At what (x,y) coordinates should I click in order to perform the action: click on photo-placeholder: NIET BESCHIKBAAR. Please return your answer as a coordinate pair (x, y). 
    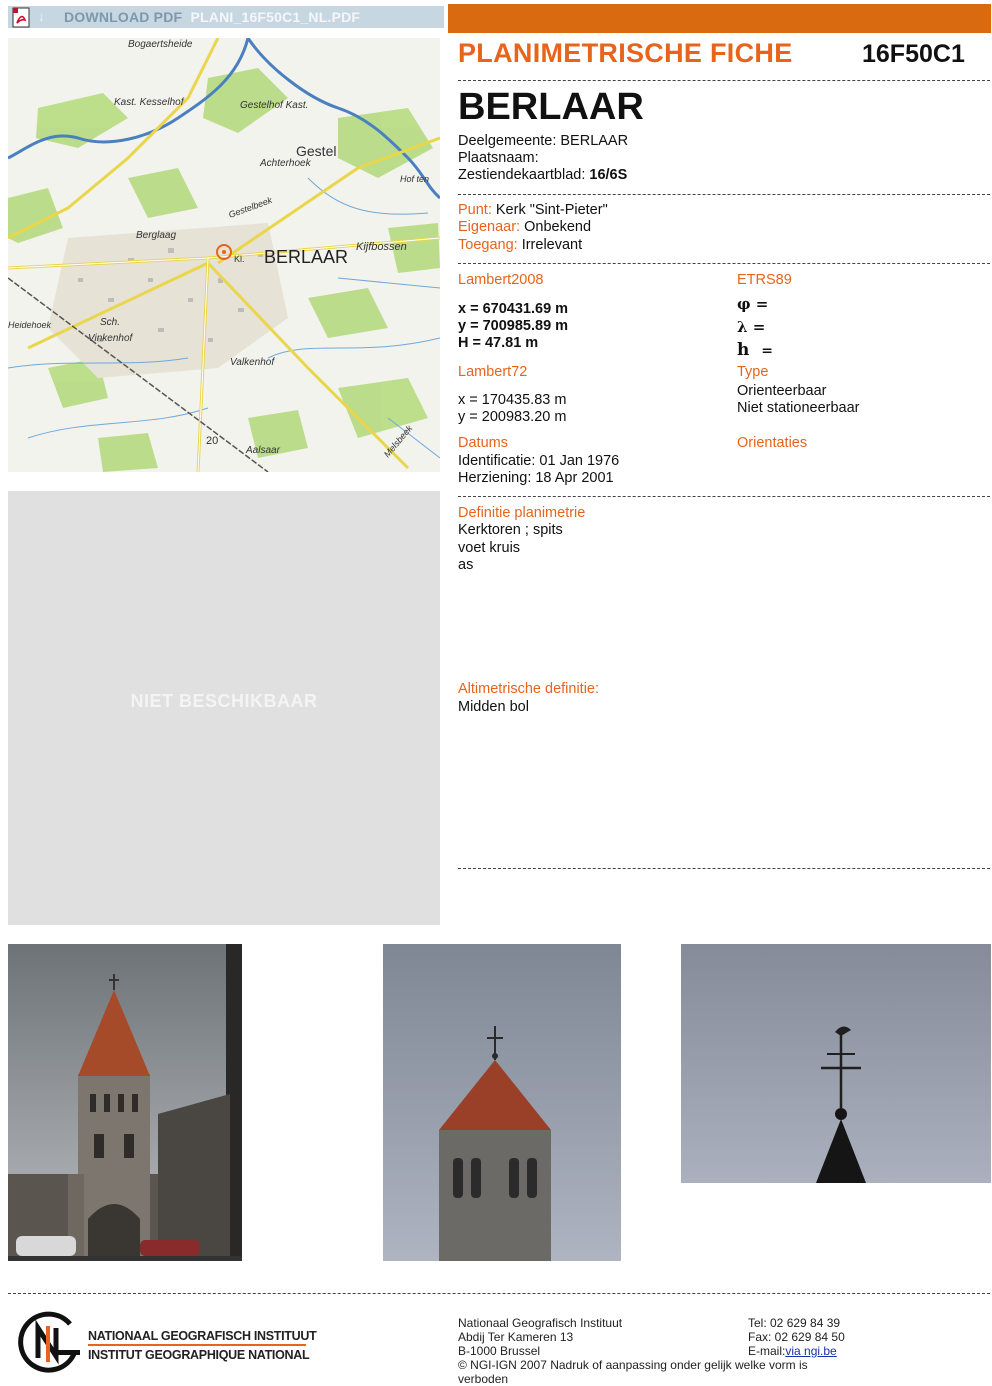
    Looking at the image, I should click on (224, 708).